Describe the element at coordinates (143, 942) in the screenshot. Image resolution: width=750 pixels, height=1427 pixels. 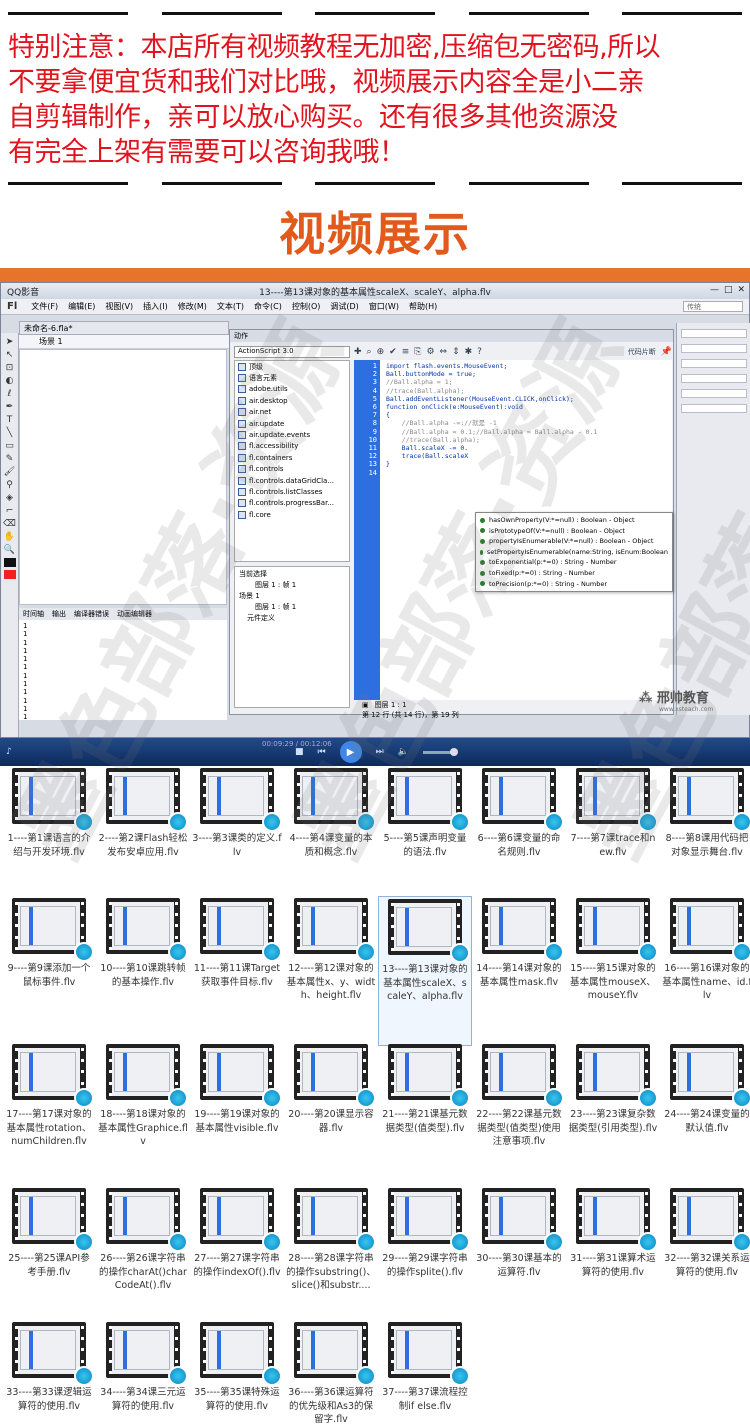
I see `file-item: 10----第10课跳转帧的基本操作.flv` at that location.